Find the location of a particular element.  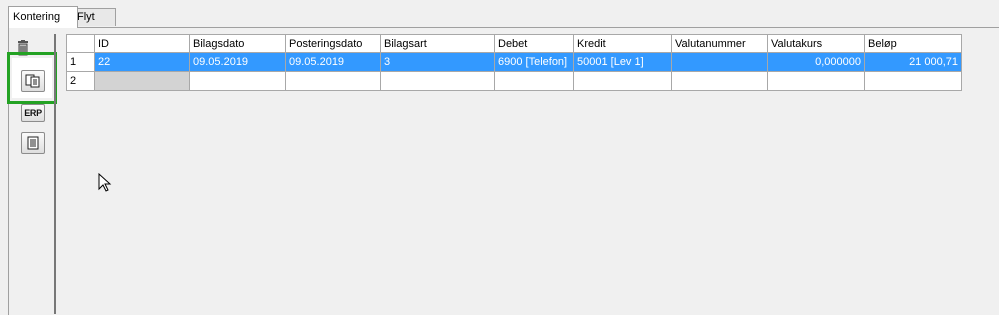

cell-kredit is located at coordinates (622, 81).